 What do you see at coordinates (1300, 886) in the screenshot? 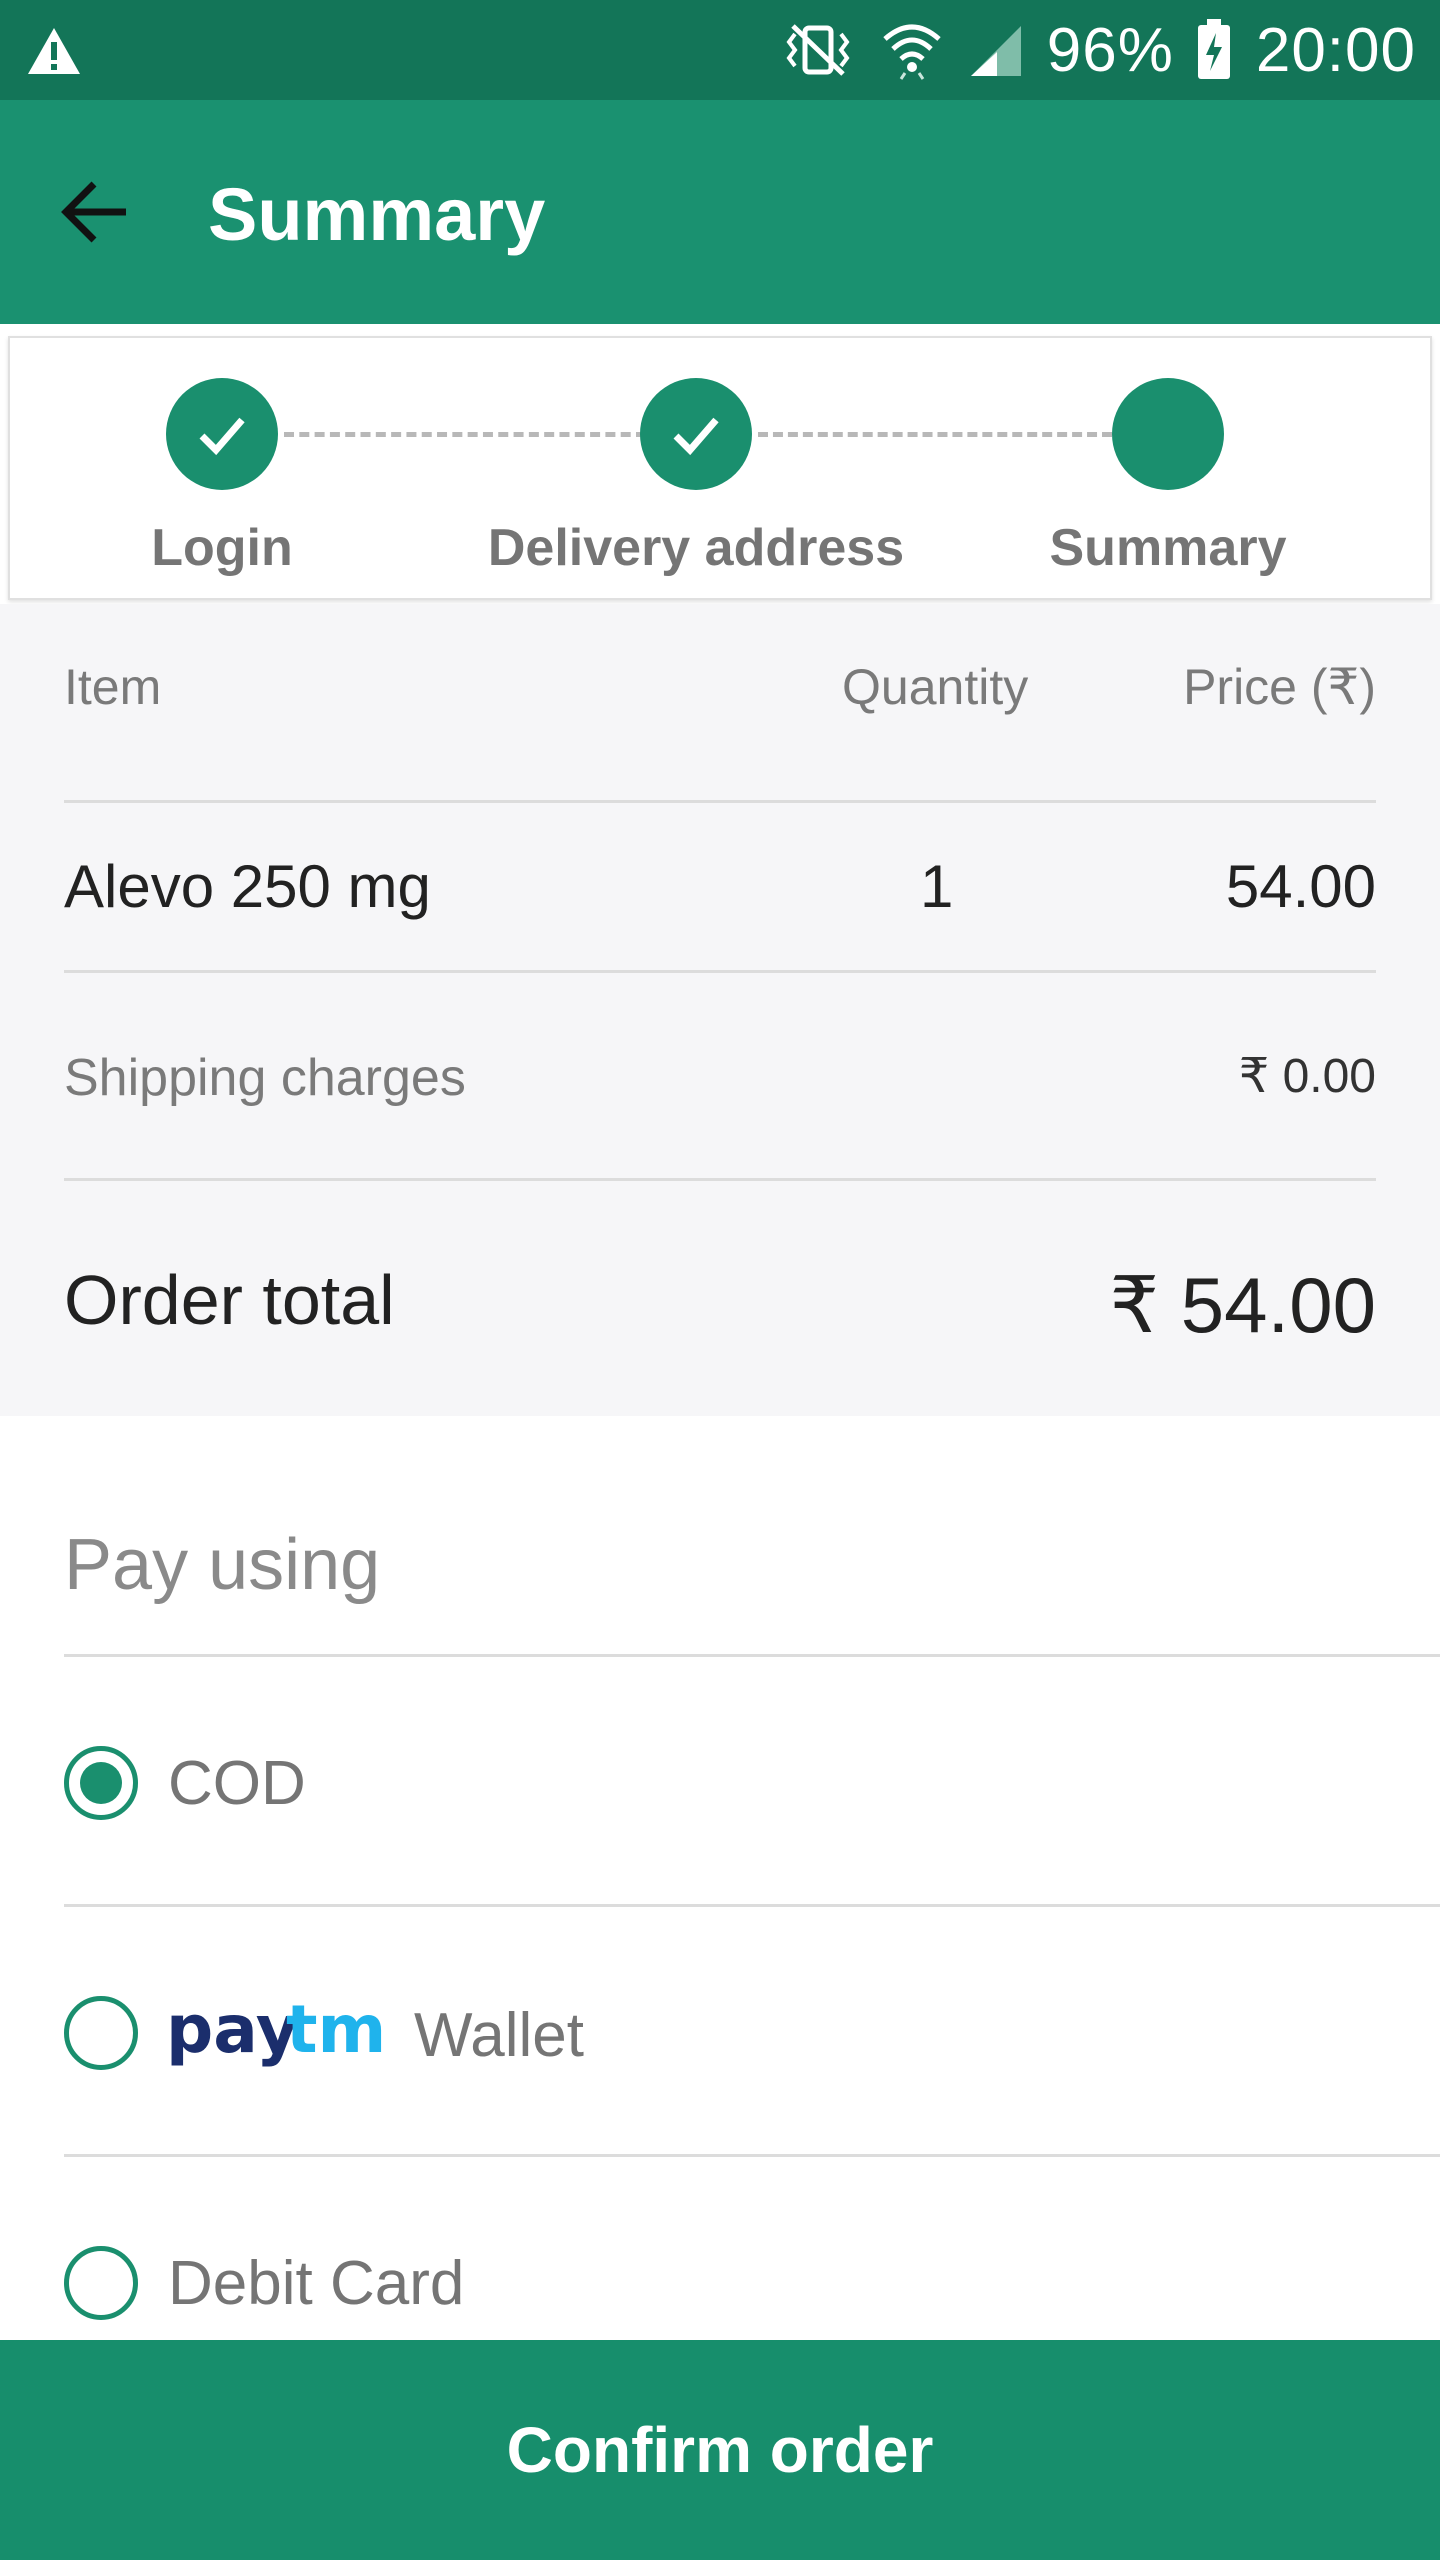
I see `item-price: 54.00` at bounding box center [1300, 886].